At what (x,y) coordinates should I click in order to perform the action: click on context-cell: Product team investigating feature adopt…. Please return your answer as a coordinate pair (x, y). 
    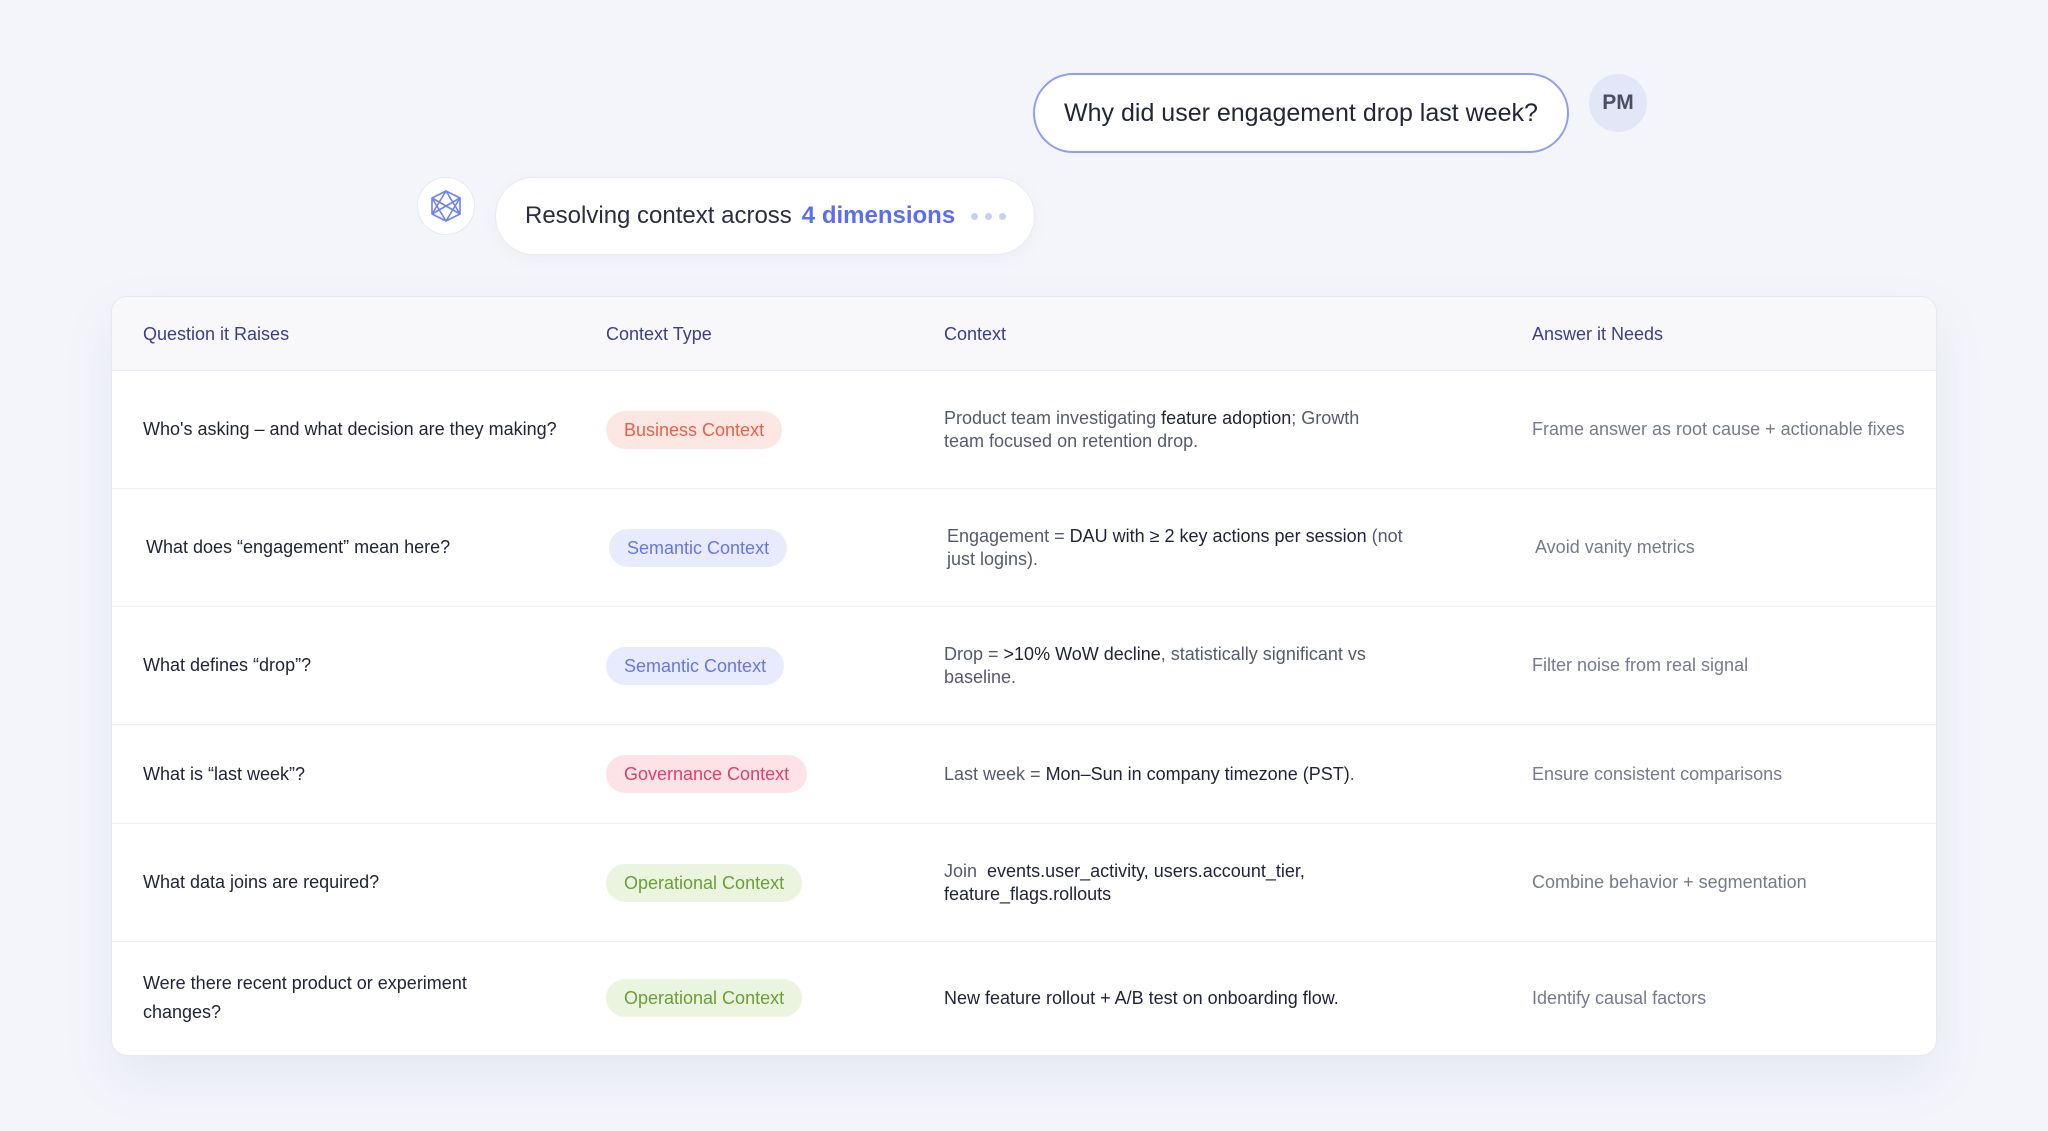
    Looking at the image, I should click on (1152, 429).